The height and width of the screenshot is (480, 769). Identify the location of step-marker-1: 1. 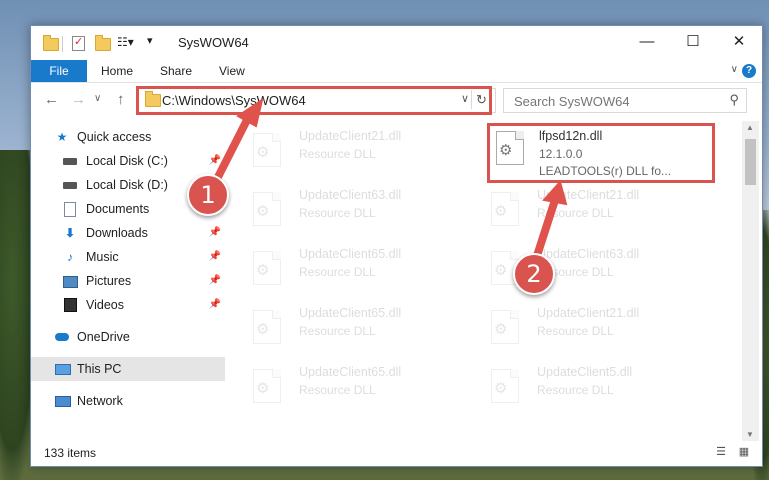
(208, 195).